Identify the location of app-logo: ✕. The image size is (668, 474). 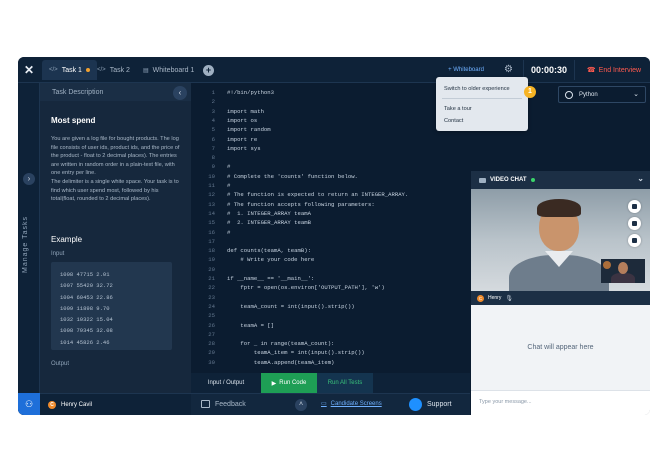
(29, 70).